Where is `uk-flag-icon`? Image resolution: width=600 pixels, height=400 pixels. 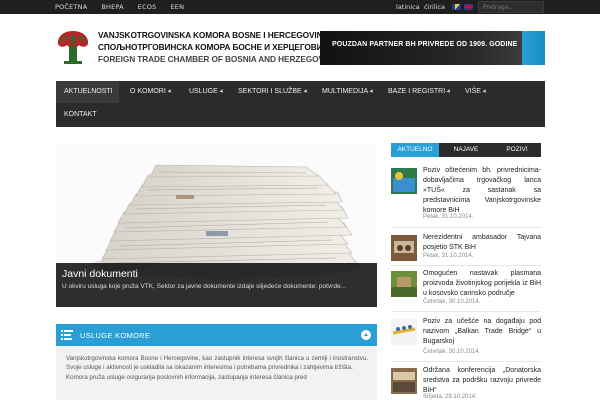 uk-flag-icon is located at coordinates (468, 7).